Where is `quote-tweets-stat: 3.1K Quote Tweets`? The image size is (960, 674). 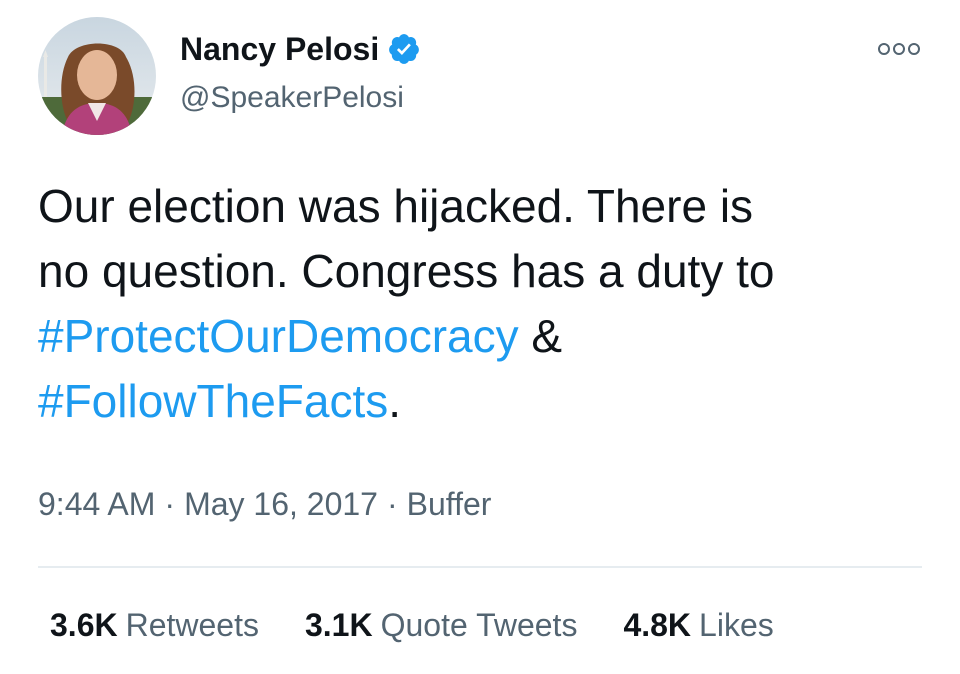
quote-tweets-stat: 3.1K Quote Tweets is located at coordinates (441, 625).